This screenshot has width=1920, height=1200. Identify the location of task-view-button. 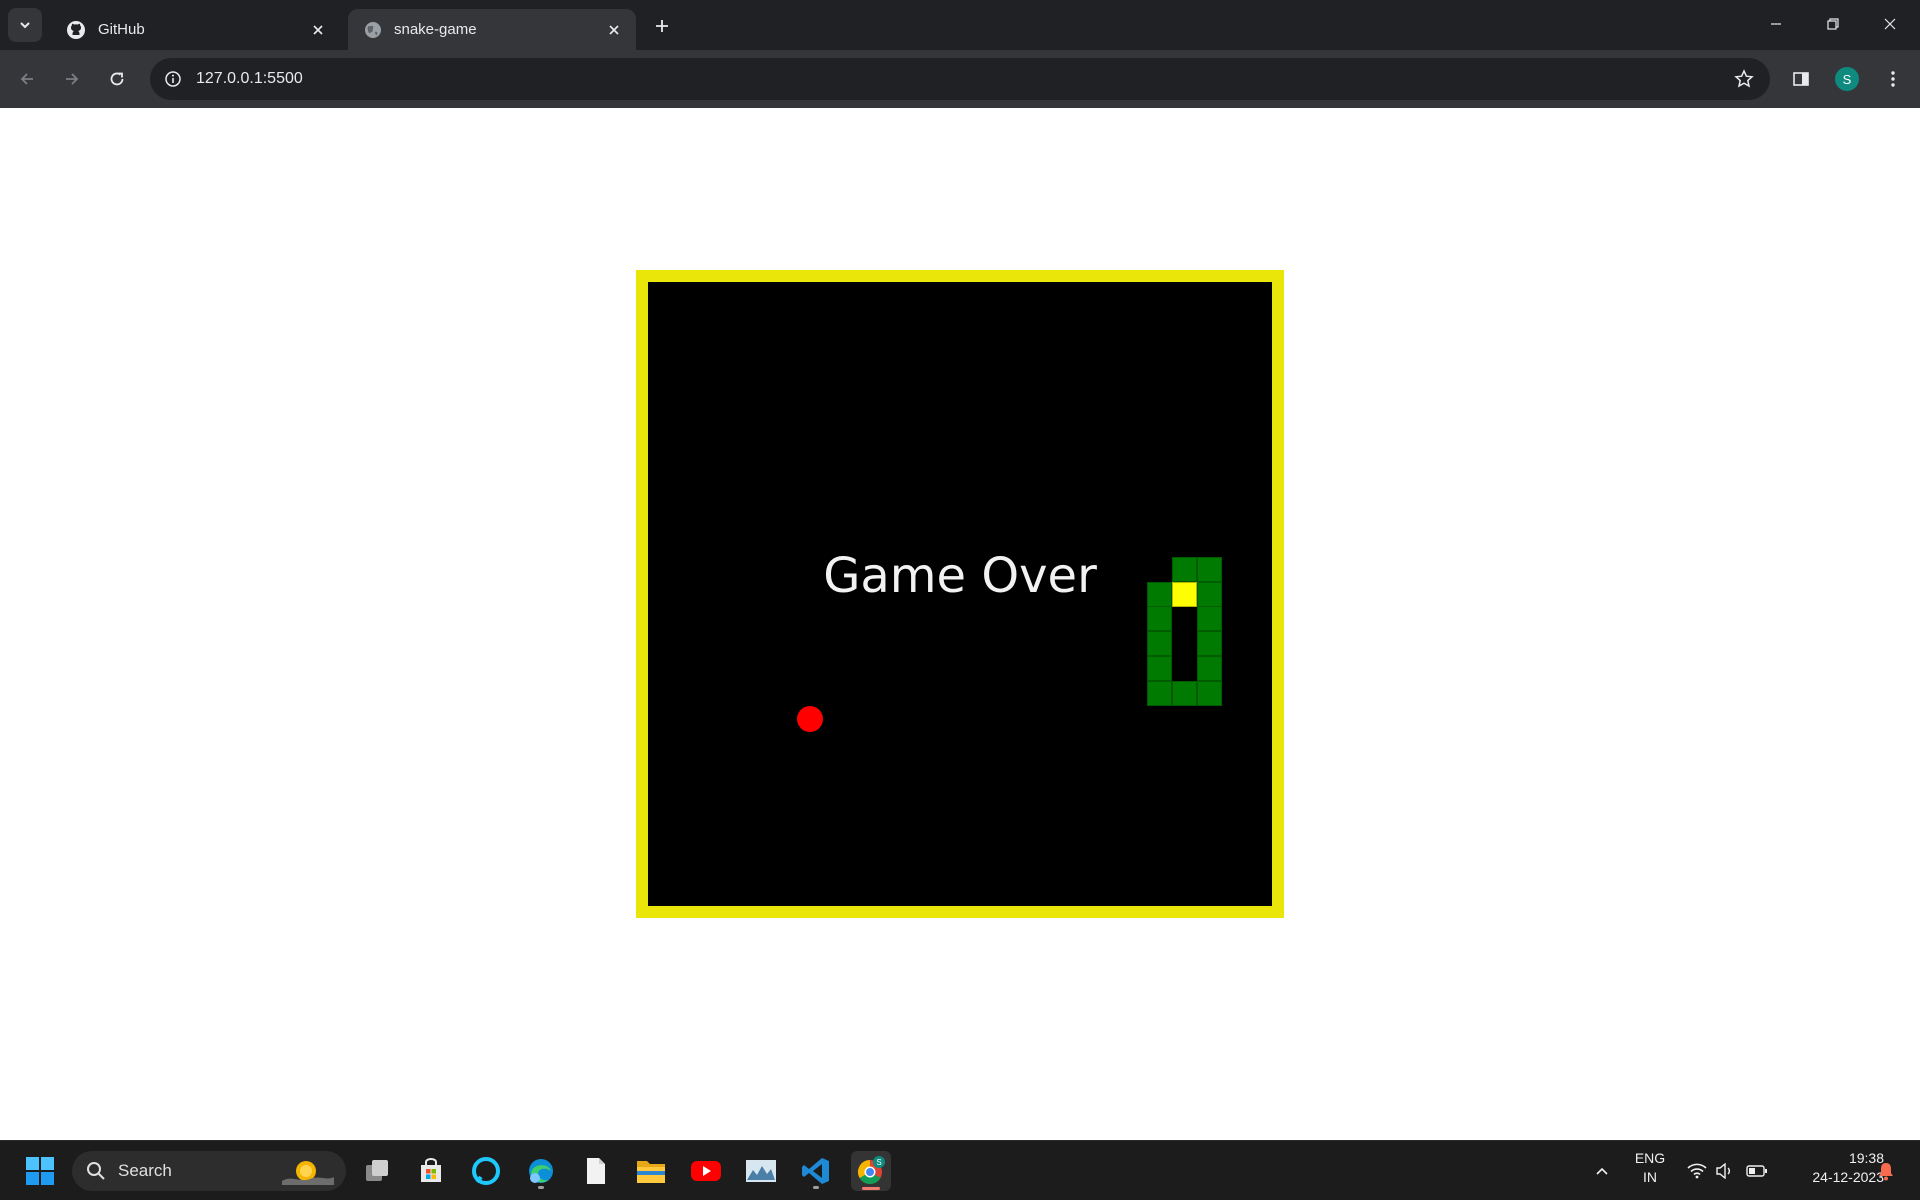
(377, 1171).